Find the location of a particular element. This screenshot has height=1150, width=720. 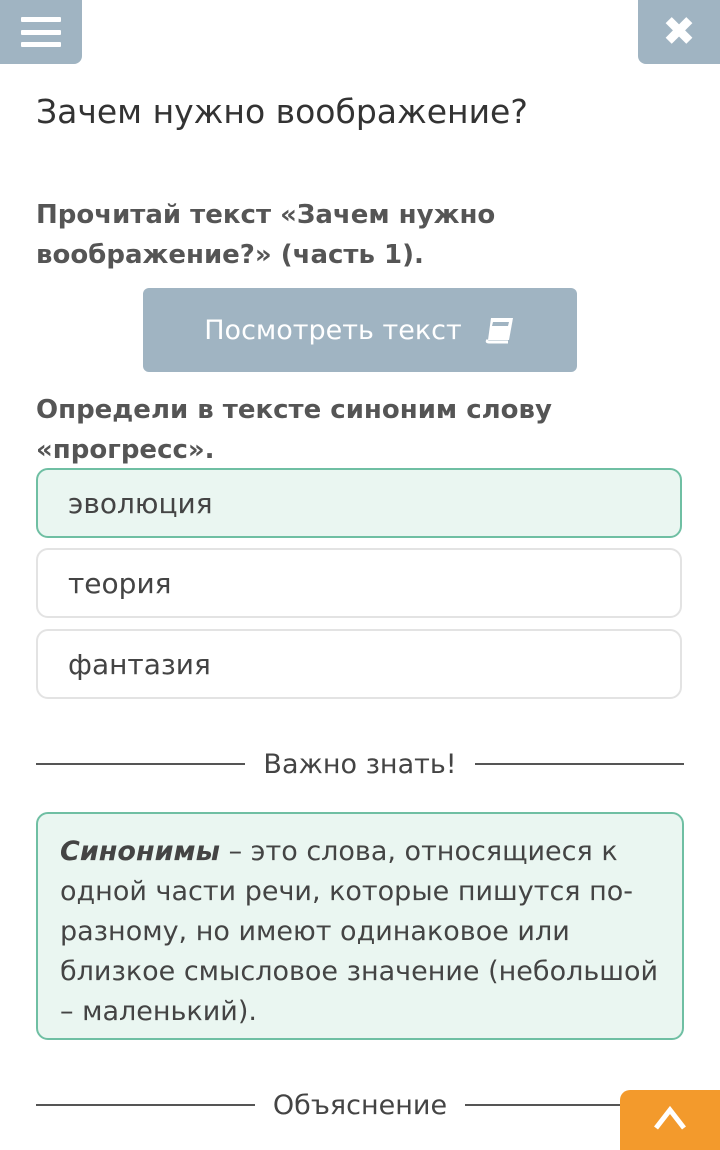

close-button: ✖ is located at coordinates (679, 32).